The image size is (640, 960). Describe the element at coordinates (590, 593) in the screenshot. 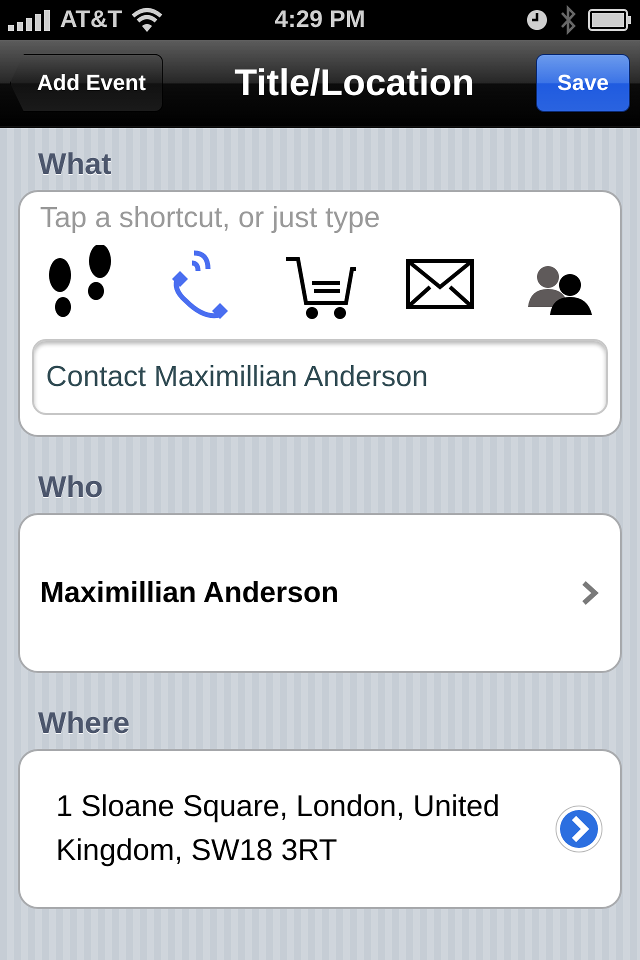

I see `chevron-icon` at that location.